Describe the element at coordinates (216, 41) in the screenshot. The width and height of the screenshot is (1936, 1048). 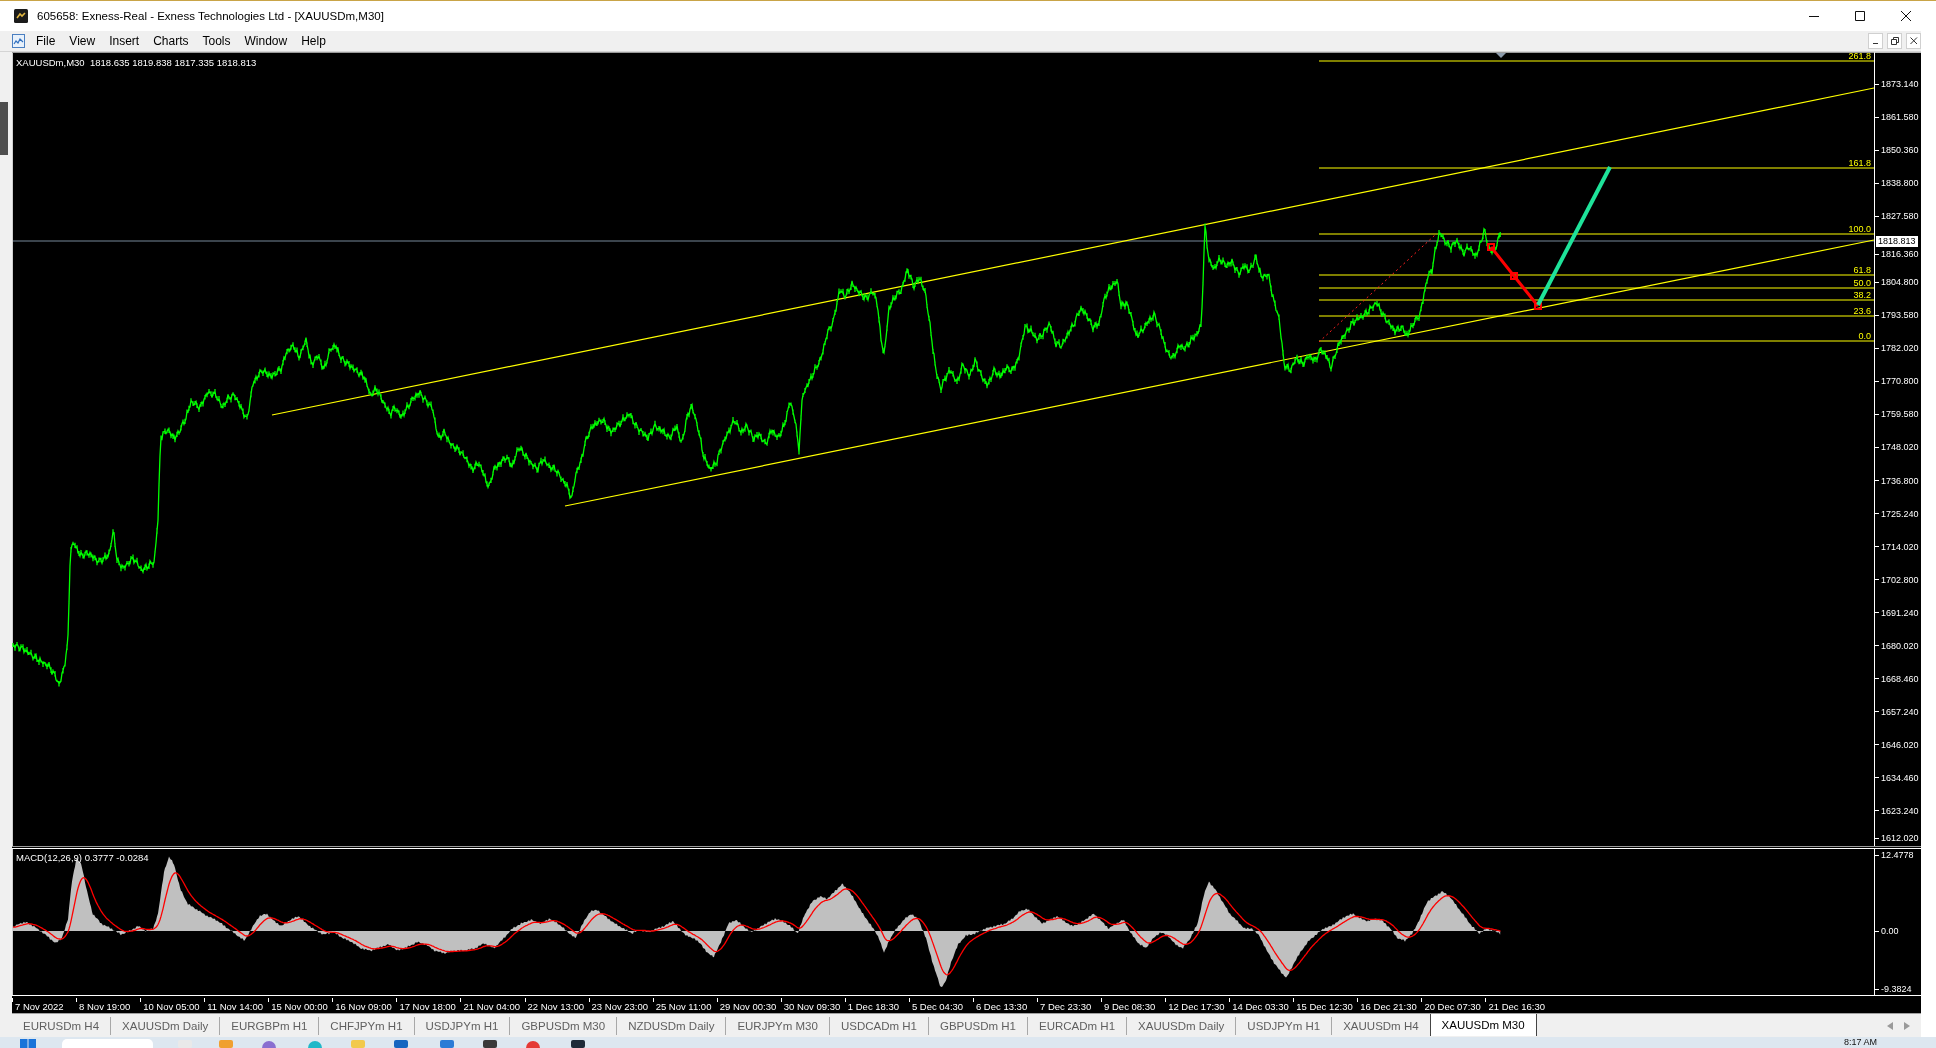
I see `menu-item: Tools` at that location.